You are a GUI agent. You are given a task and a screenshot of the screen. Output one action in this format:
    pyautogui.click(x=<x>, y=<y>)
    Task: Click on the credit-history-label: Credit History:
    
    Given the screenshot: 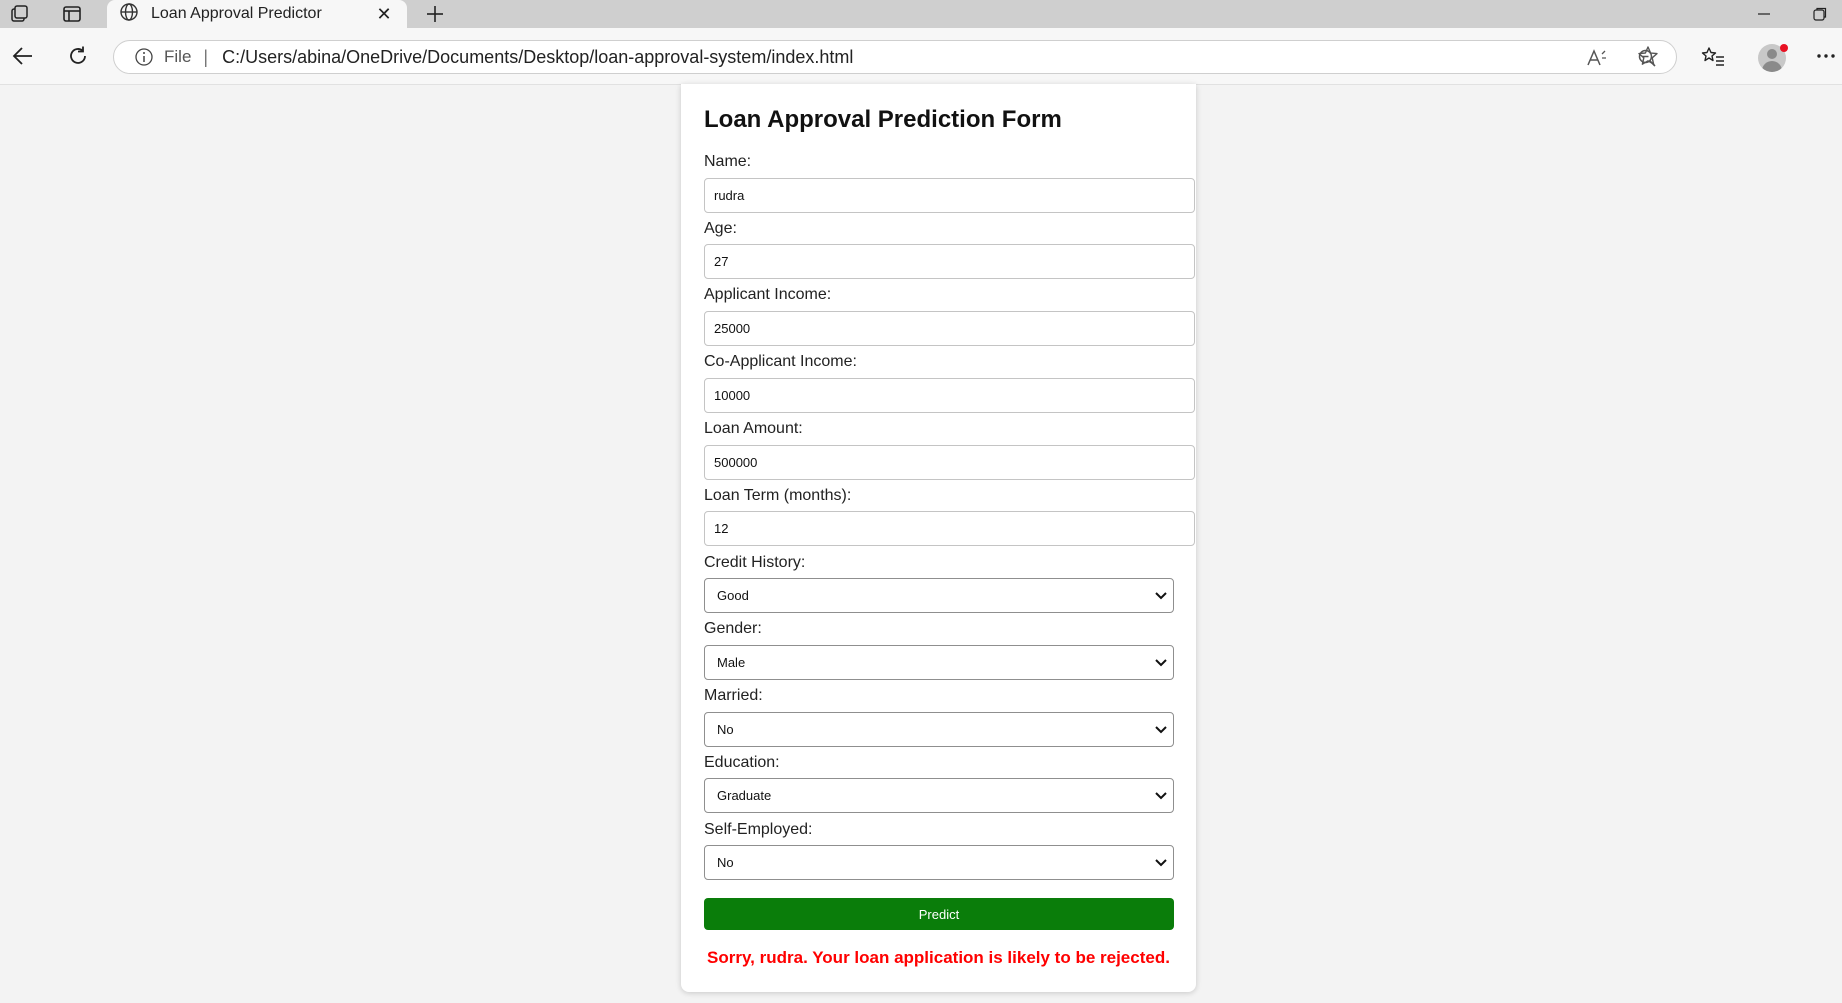 What is the action you would take?
    pyautogui.click(x=755, y=562)
    